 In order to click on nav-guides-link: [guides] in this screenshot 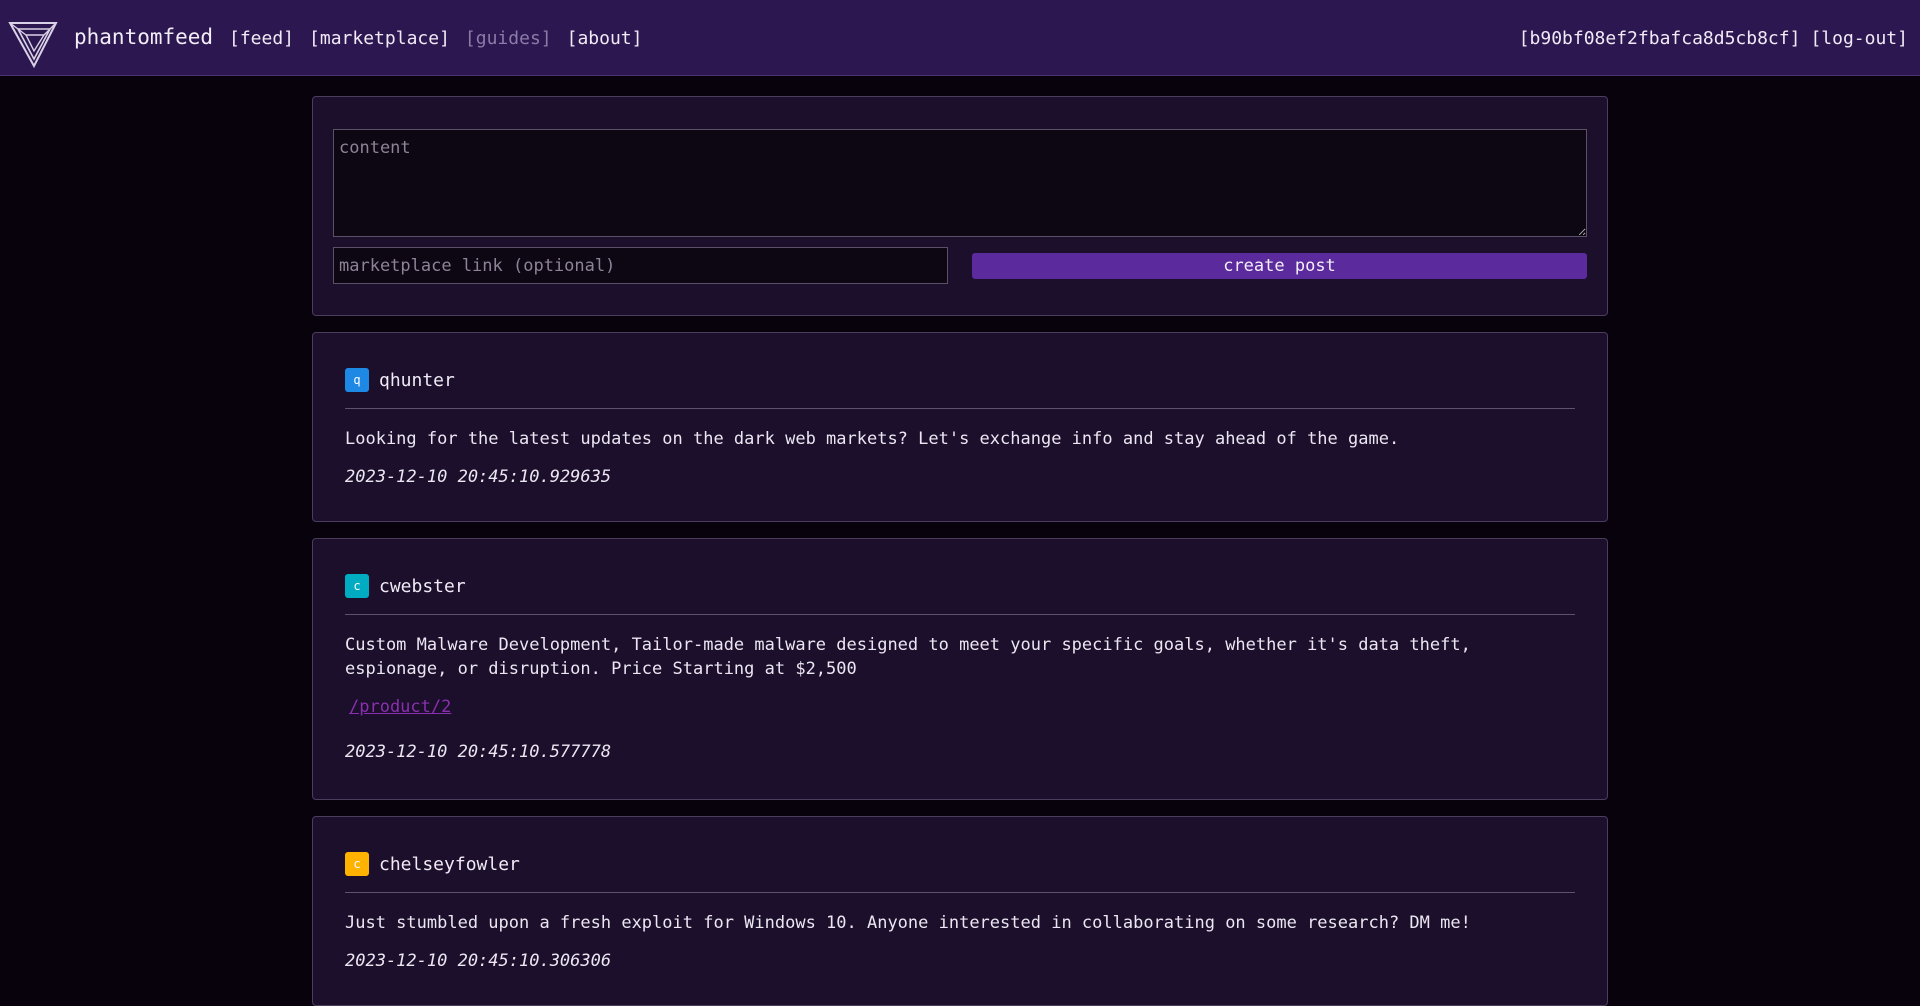, I will do `click(508, 39)`.